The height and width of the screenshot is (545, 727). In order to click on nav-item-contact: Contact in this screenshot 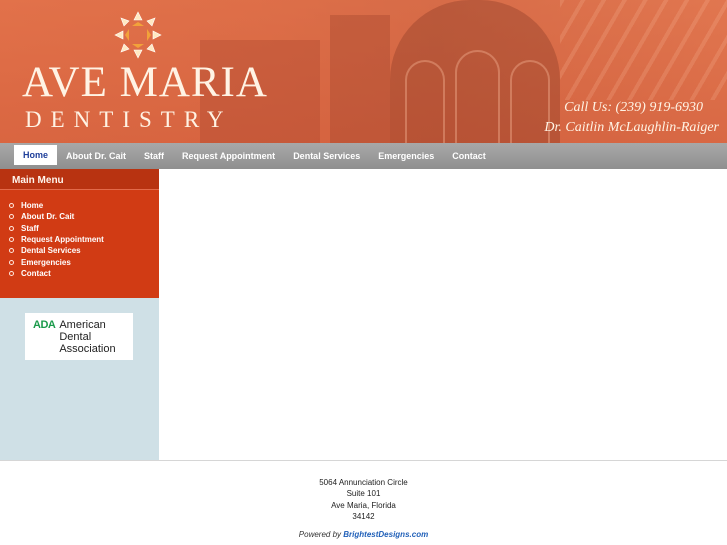, I will do `click(469, 156)`.